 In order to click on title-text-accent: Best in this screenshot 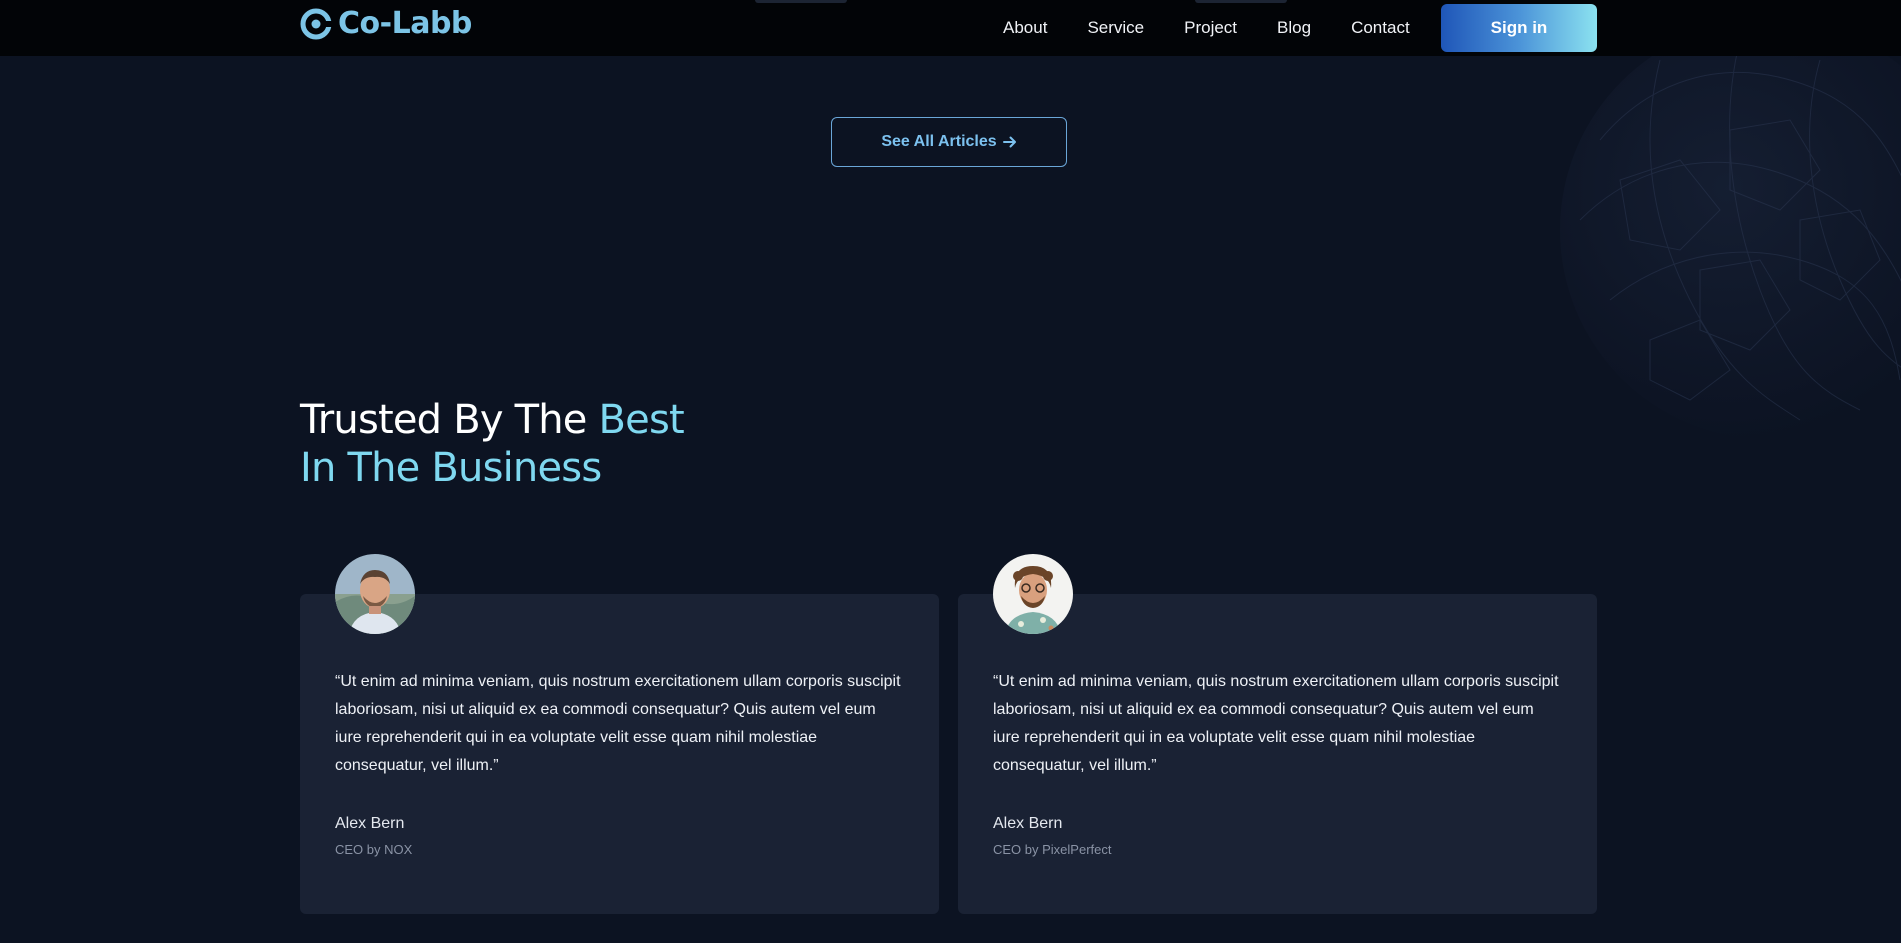, I will do `click(641, 420)`.